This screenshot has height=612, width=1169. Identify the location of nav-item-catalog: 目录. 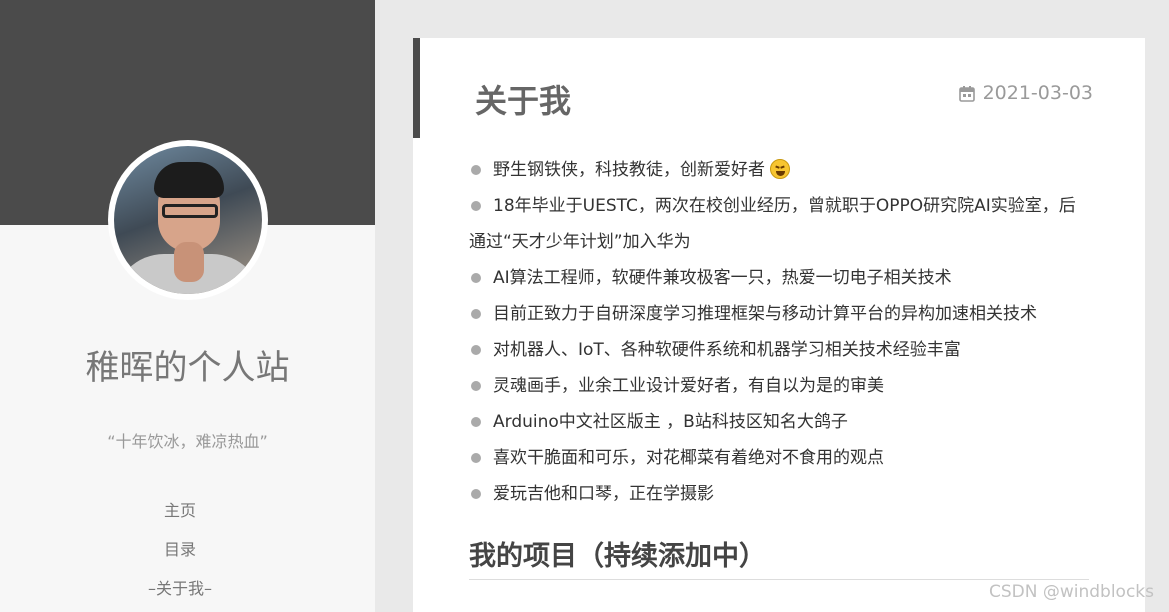
(180, 556).